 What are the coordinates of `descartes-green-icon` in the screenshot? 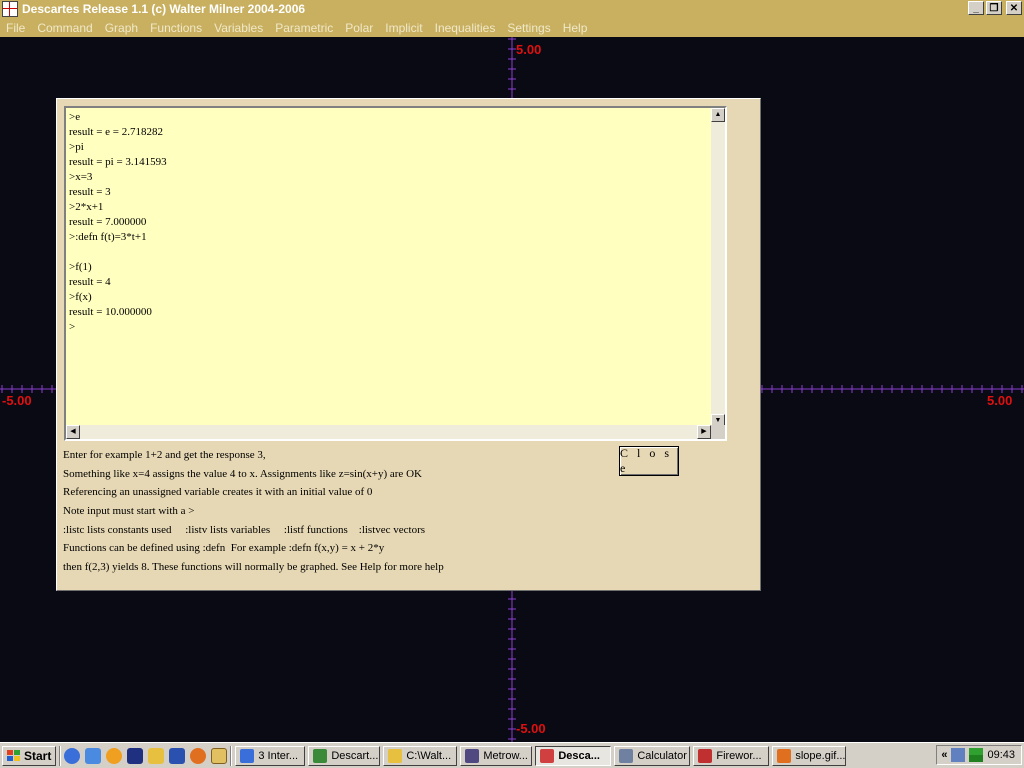 It's located at (320, 755).